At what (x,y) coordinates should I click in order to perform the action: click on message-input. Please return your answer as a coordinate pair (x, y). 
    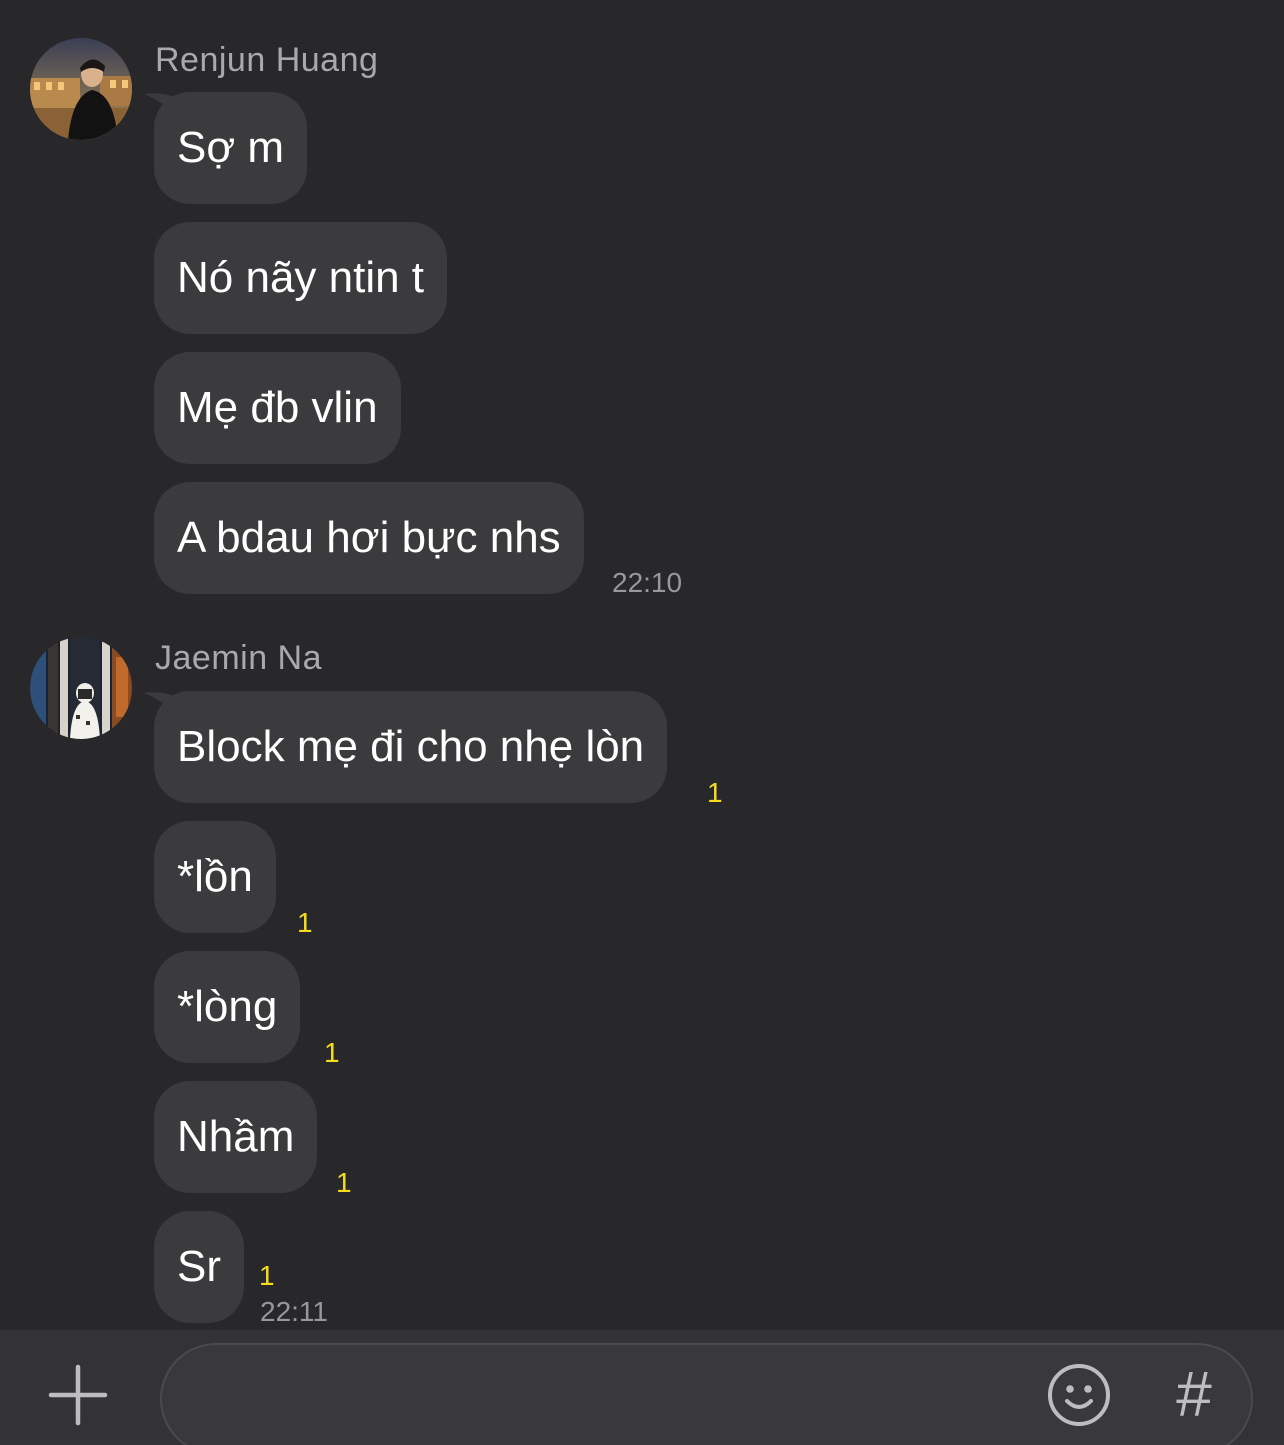
    Looking at the image, I should click on (614, 1396).